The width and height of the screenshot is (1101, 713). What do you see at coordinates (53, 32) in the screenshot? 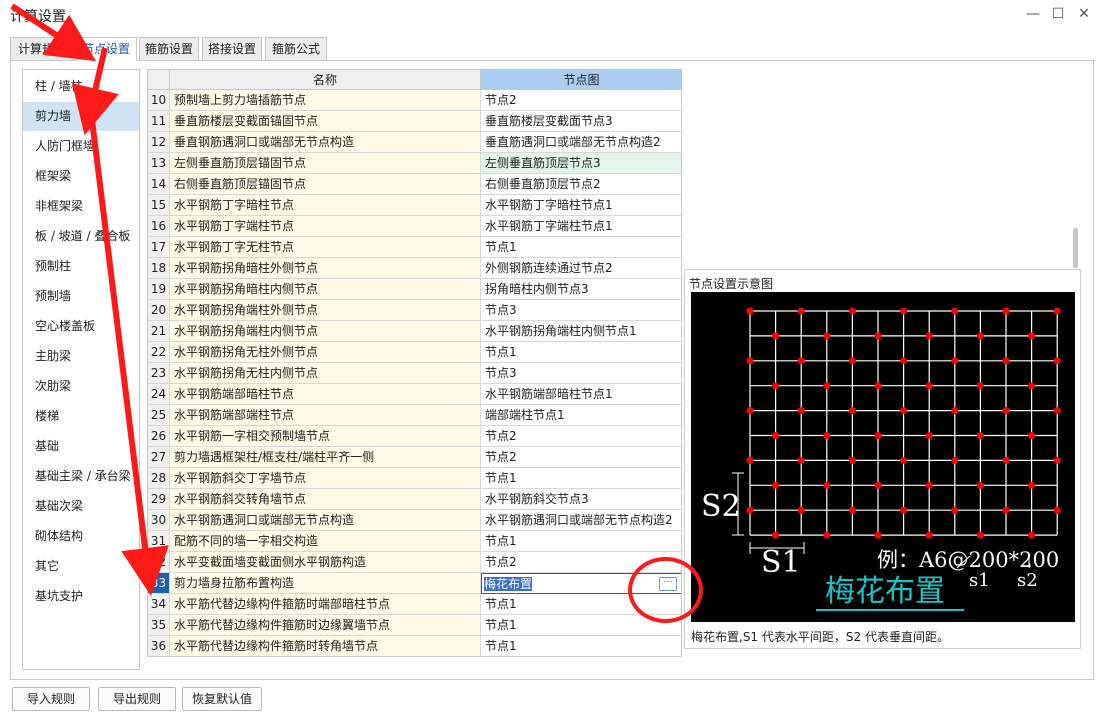
I see `annotation-arrow-tab` at bounding box center [53, 32].